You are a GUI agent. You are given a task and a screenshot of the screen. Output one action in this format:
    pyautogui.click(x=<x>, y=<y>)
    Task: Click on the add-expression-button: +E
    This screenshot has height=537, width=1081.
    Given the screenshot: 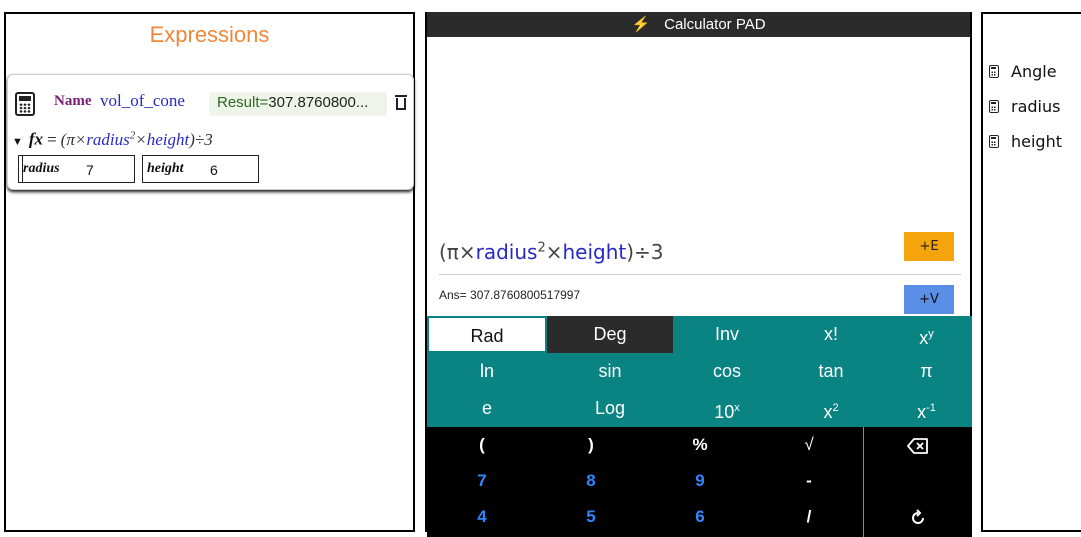 What is the action you would take?
    pyautogui.click(x=929, y=246)
    